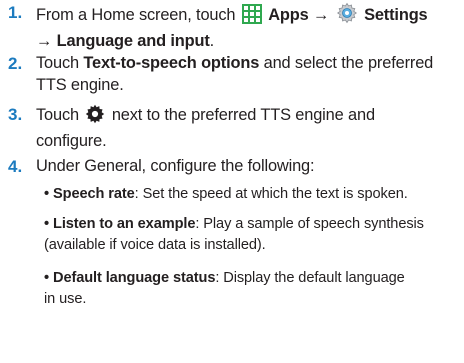 The width and height of the screenshot is (464, 363). I want to click on settings-label: Settings, so click(396, 15).